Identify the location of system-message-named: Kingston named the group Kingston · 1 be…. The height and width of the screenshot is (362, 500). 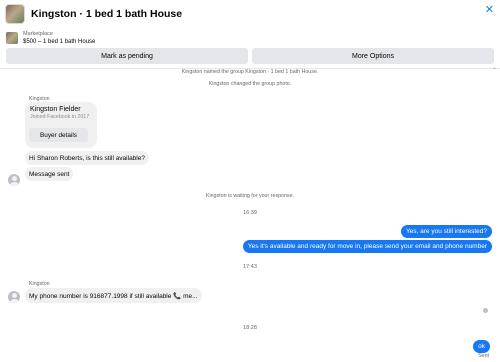
(250, 72).